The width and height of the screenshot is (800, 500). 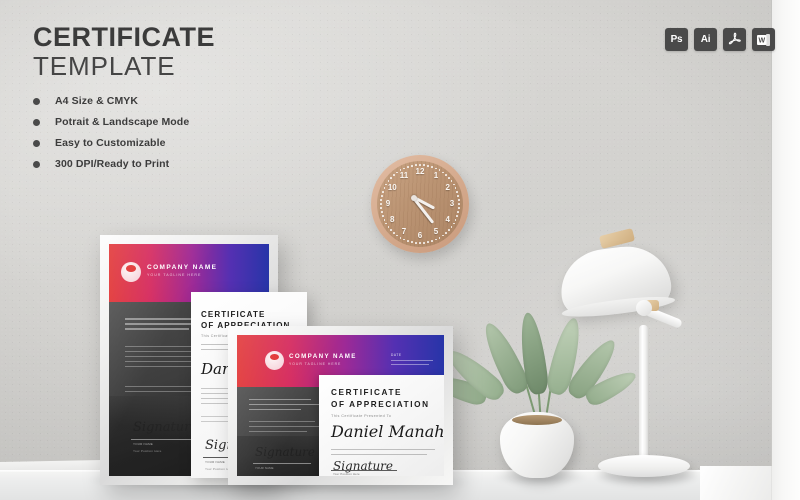 I want to click on signature-text: Signature, so click(x=166, y=427).